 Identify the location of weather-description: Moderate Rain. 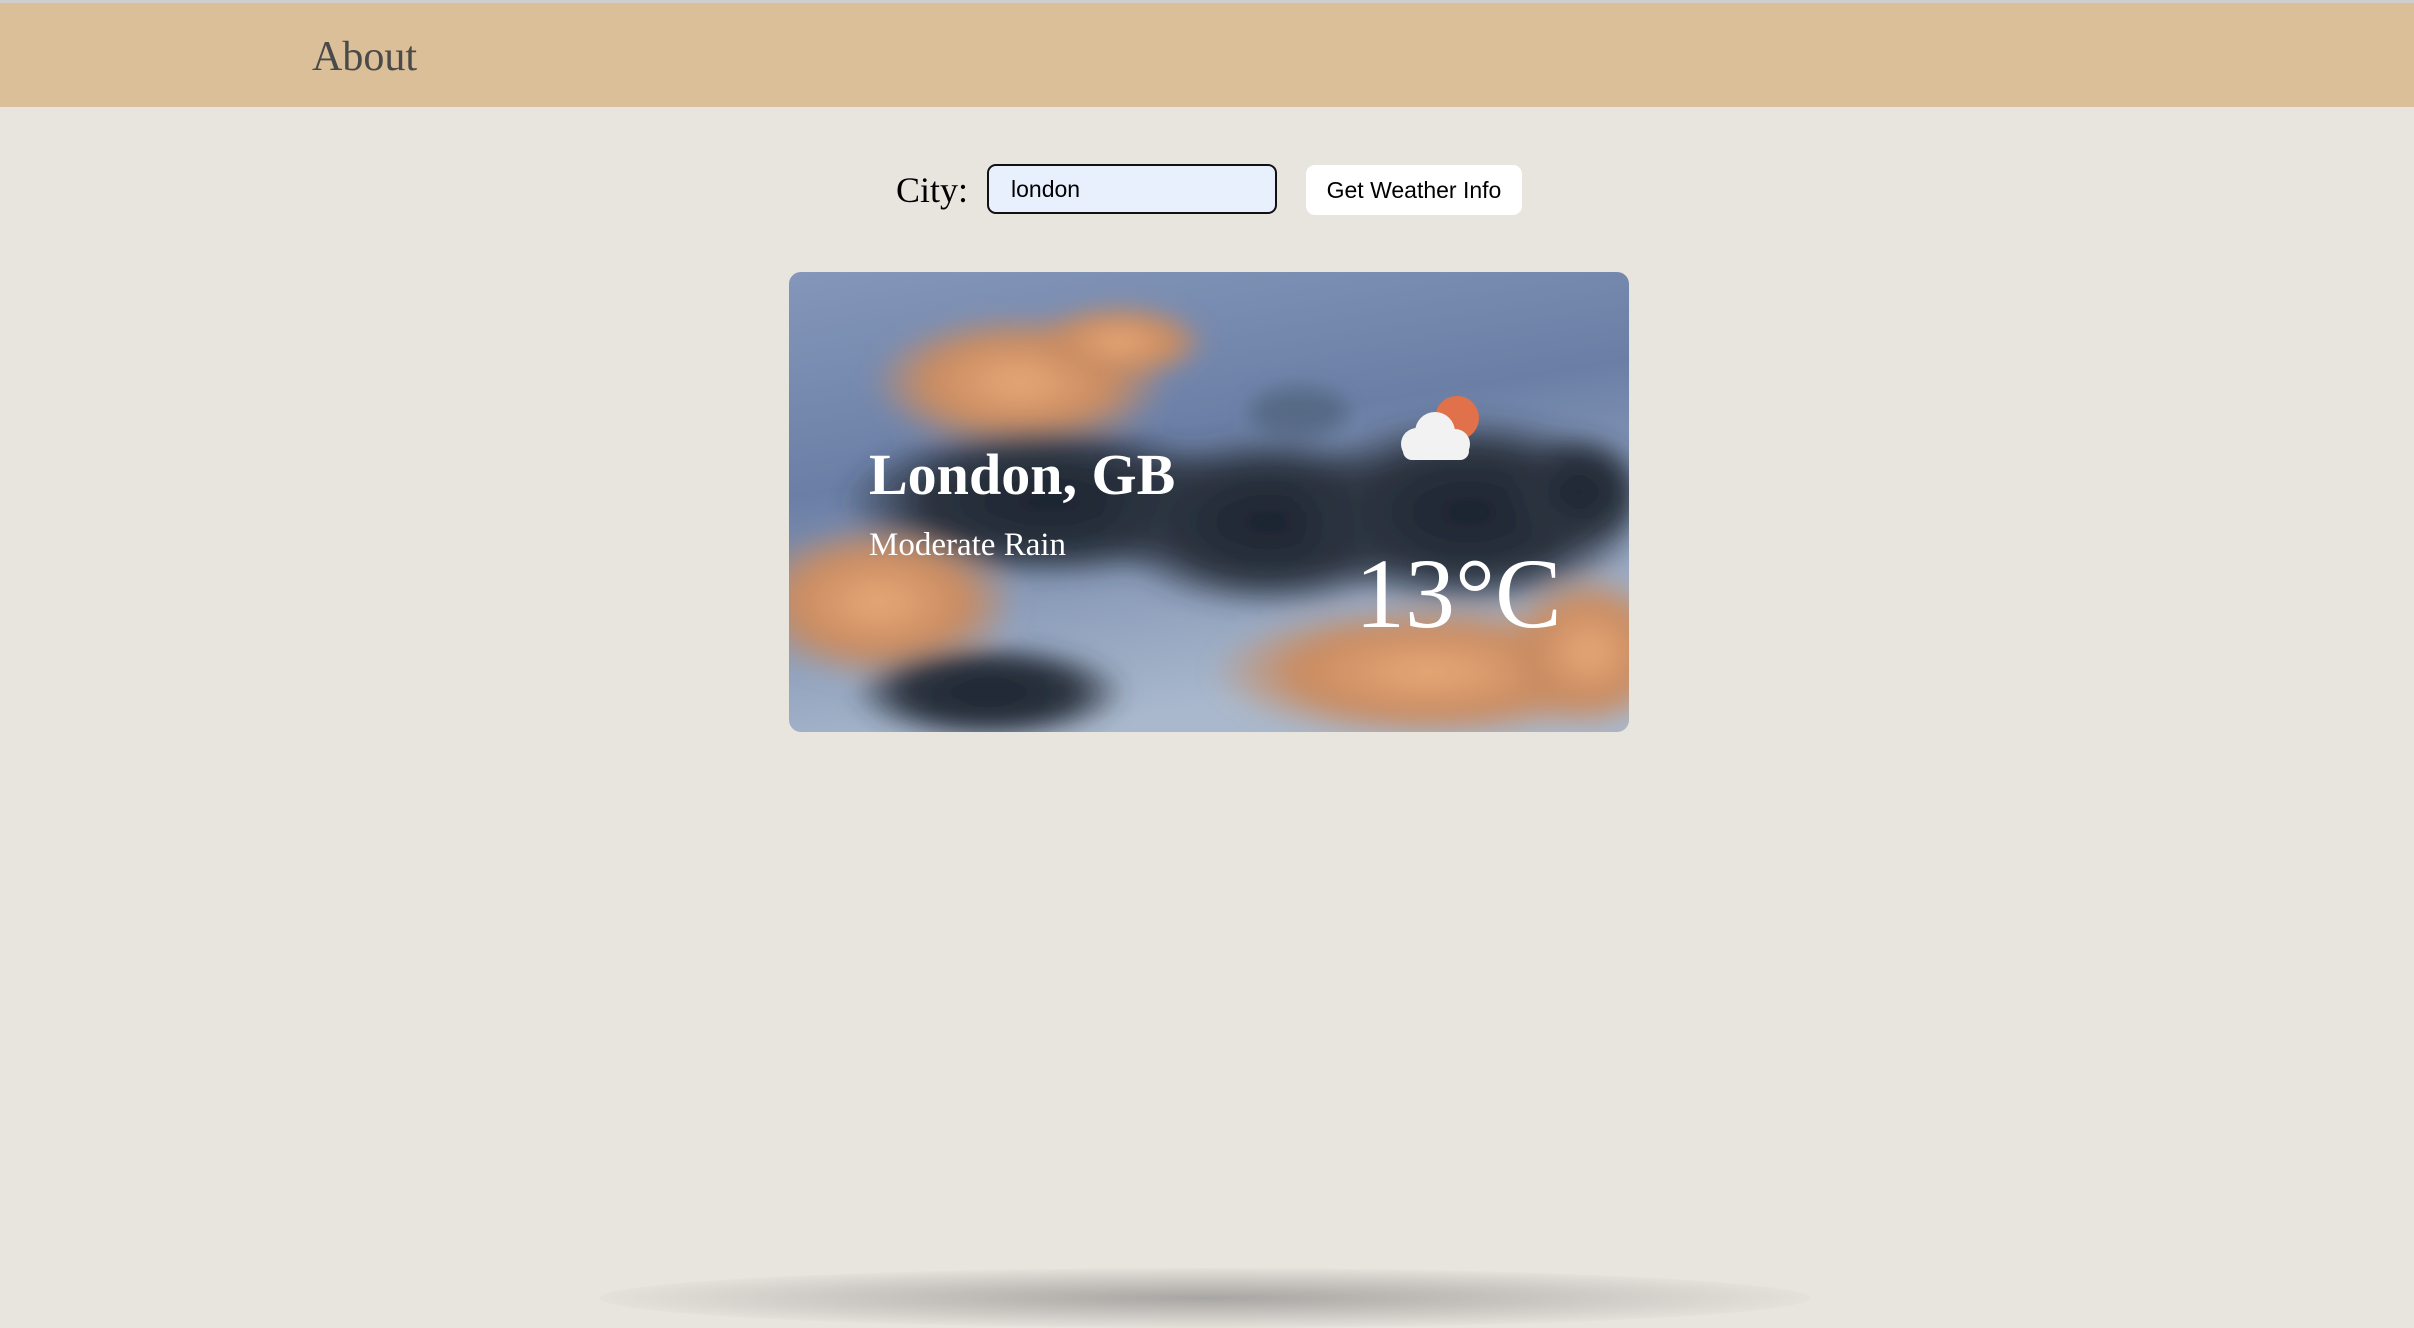
(968, 545).